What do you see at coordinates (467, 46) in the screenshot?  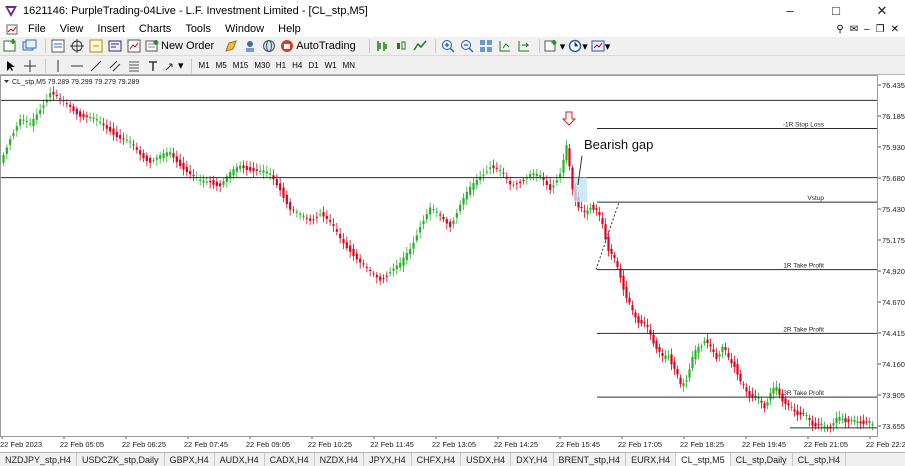 I see `zoom-out-button` at bounding box center [467, 46].